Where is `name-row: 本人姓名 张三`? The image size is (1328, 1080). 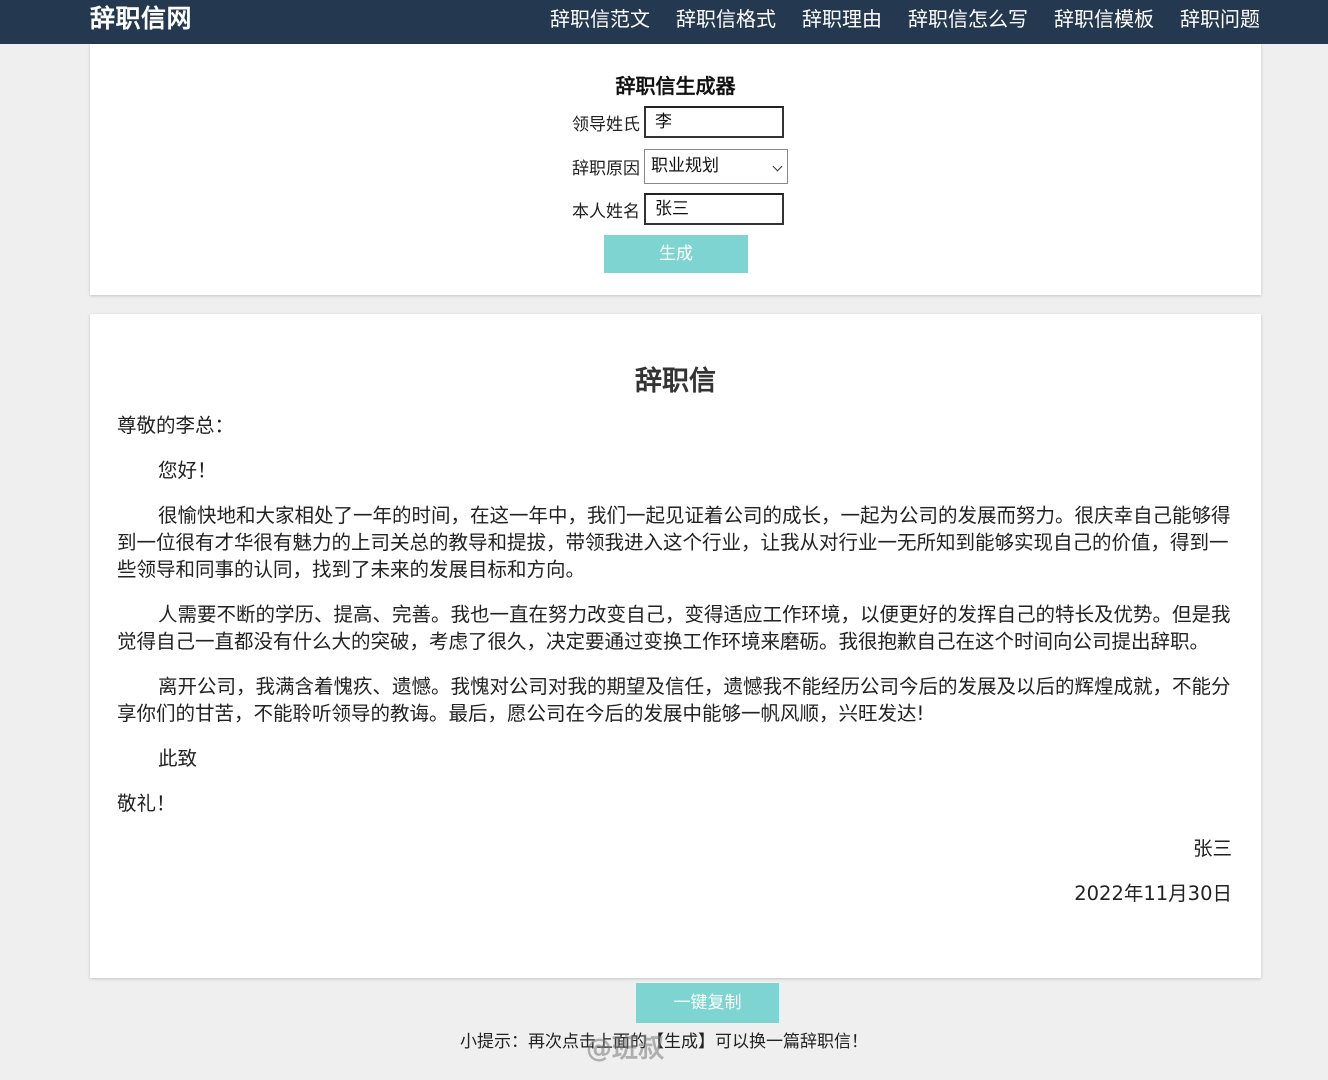
name-row: 本人姓名 张三 is located at coordinates (674, 209).